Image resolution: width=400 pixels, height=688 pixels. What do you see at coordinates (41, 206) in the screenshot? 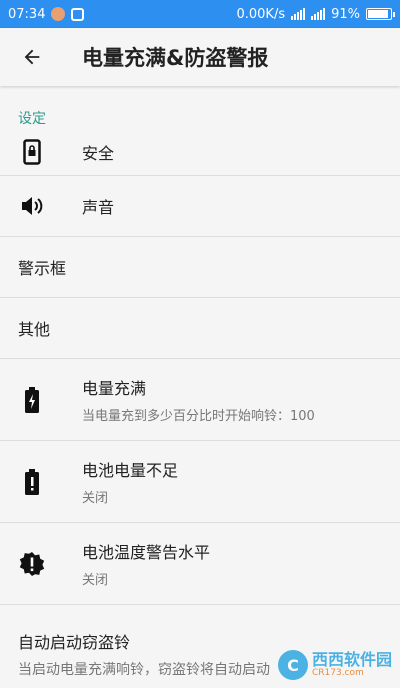
I see `speaker-icon` at bounding box center [41, 206].